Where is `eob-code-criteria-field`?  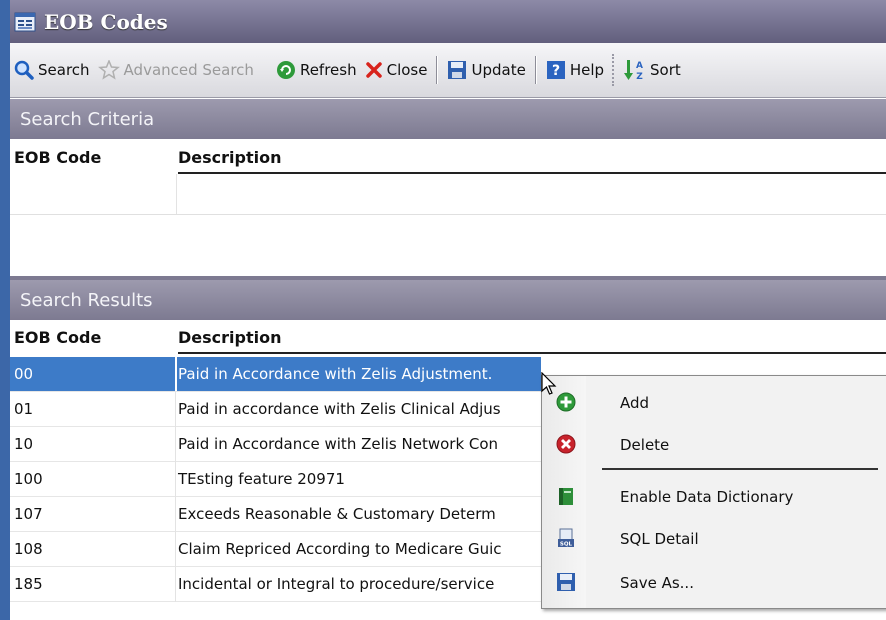
eob-code-criteria-field is located at coordinates (92, 194).